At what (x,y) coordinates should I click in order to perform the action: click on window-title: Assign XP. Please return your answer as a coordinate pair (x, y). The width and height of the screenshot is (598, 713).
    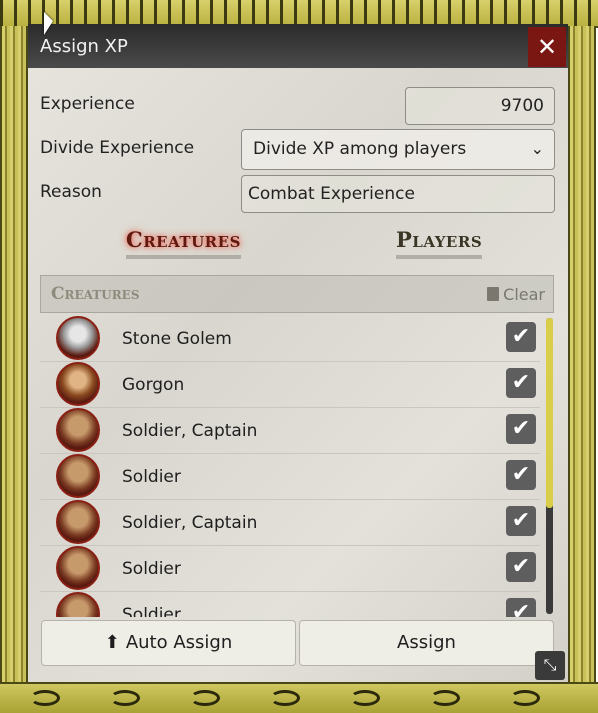
    Looking at the image, I should click on (84, 46).